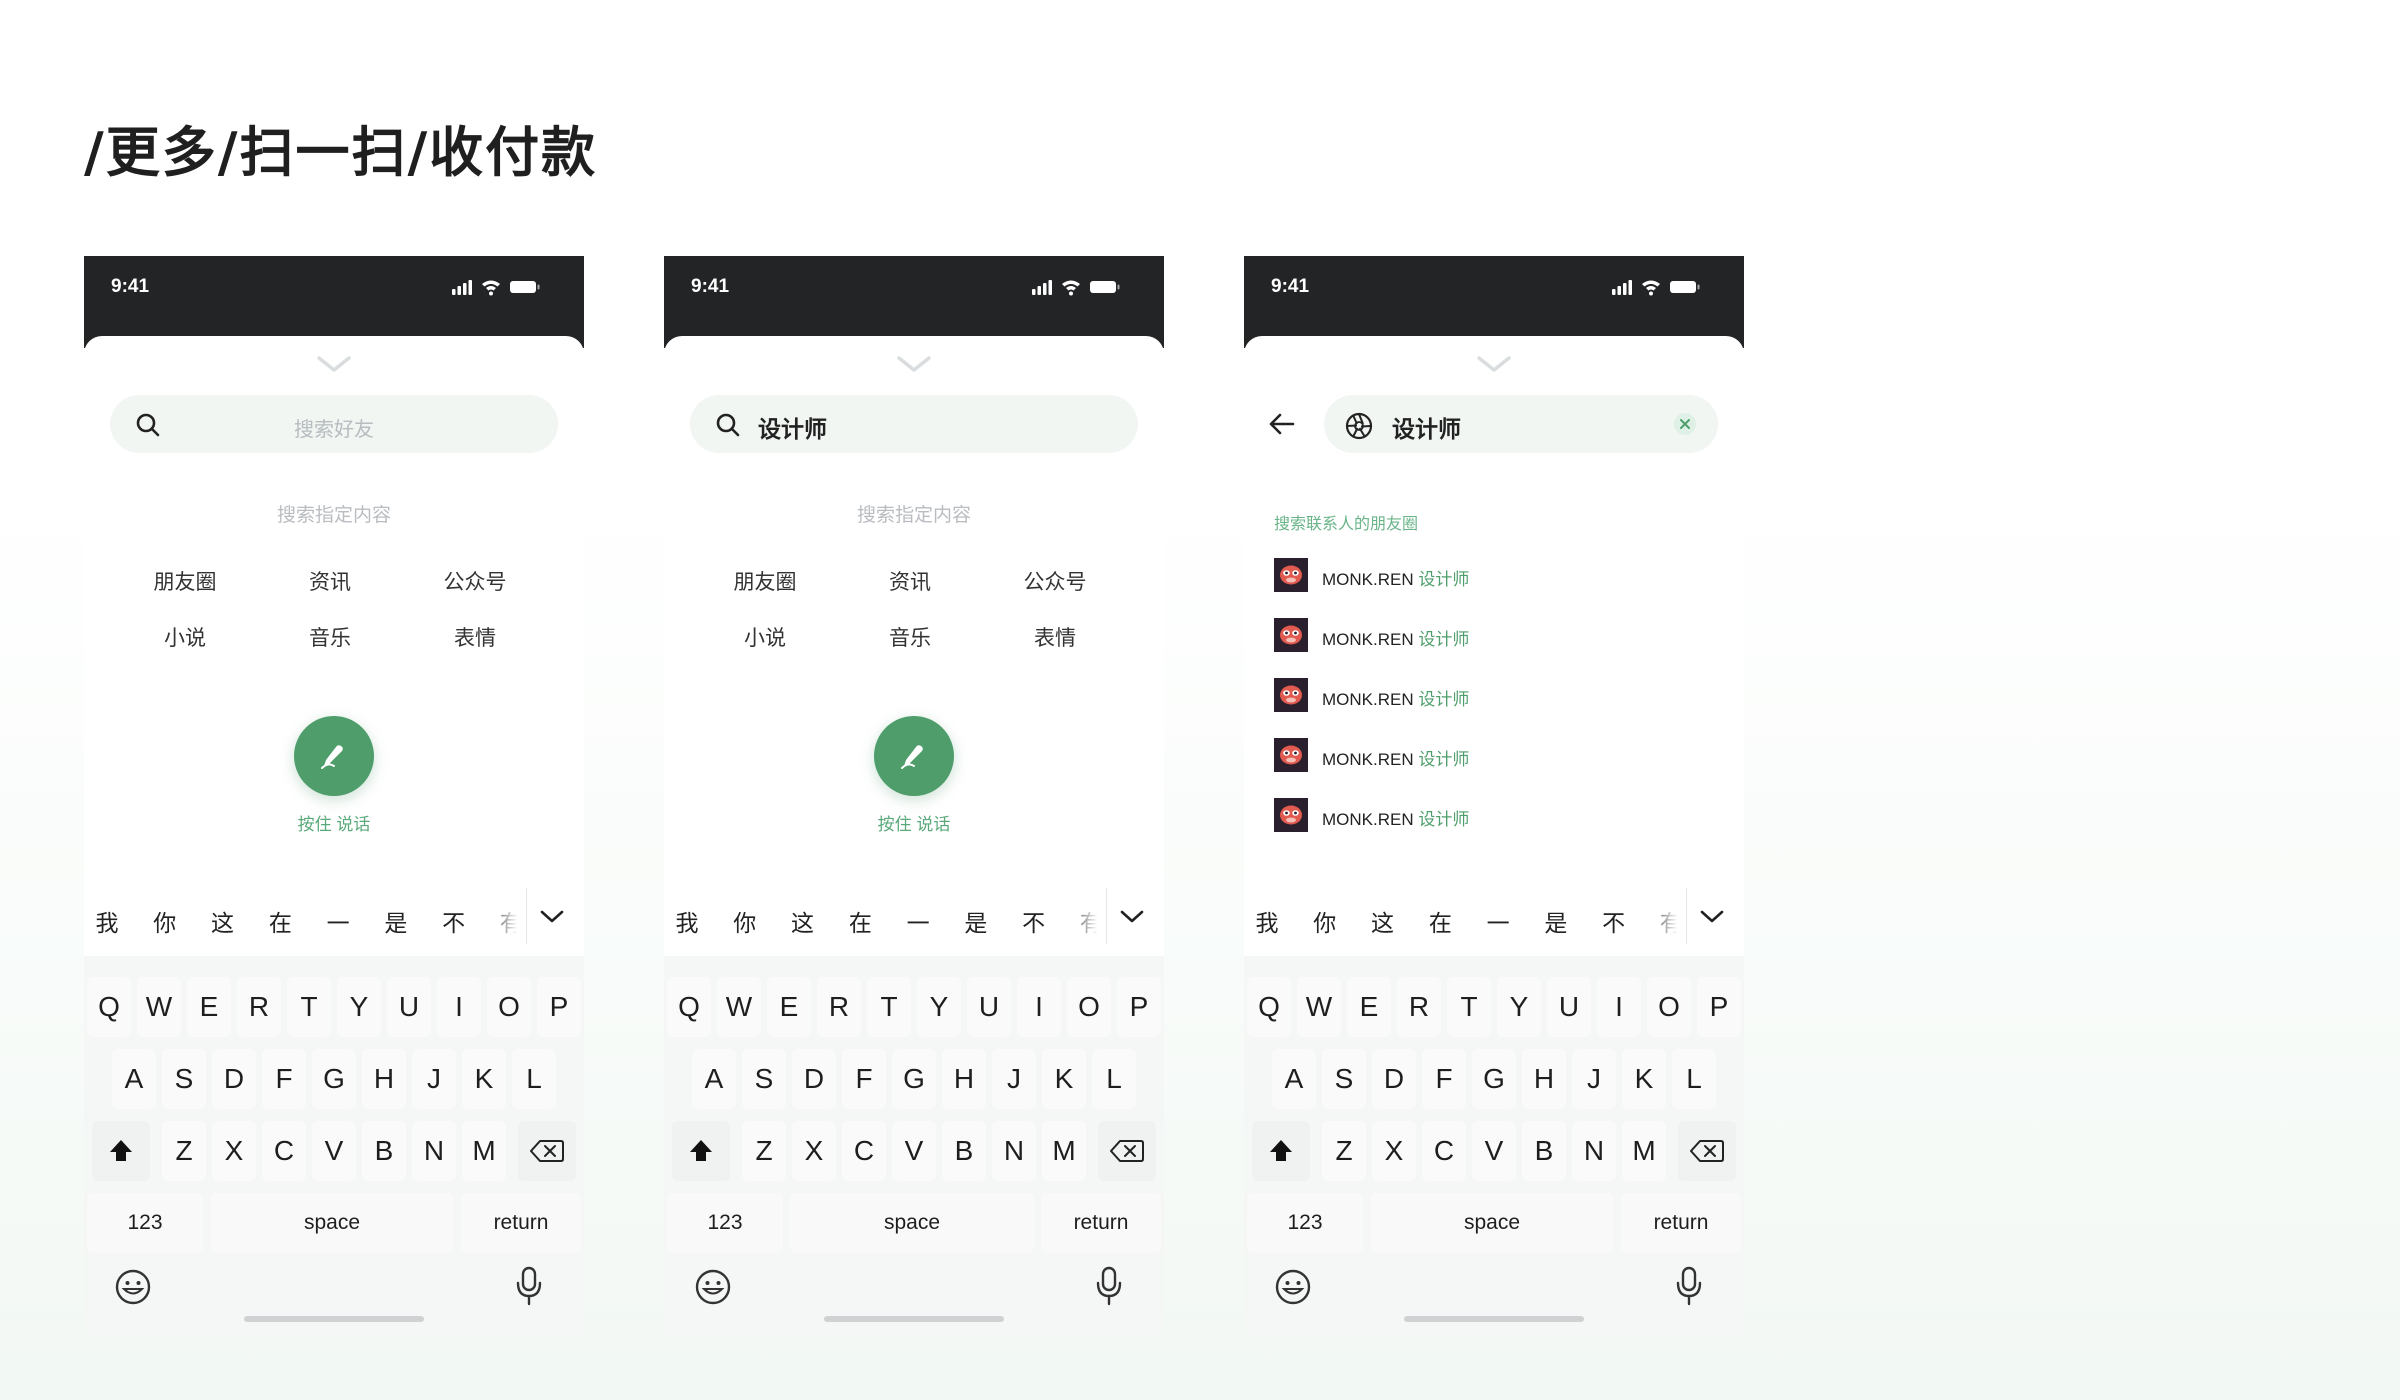 The width and height of the screenshot is (2400, 1400). I want to click on key-v: V, so click(1494, 1151).